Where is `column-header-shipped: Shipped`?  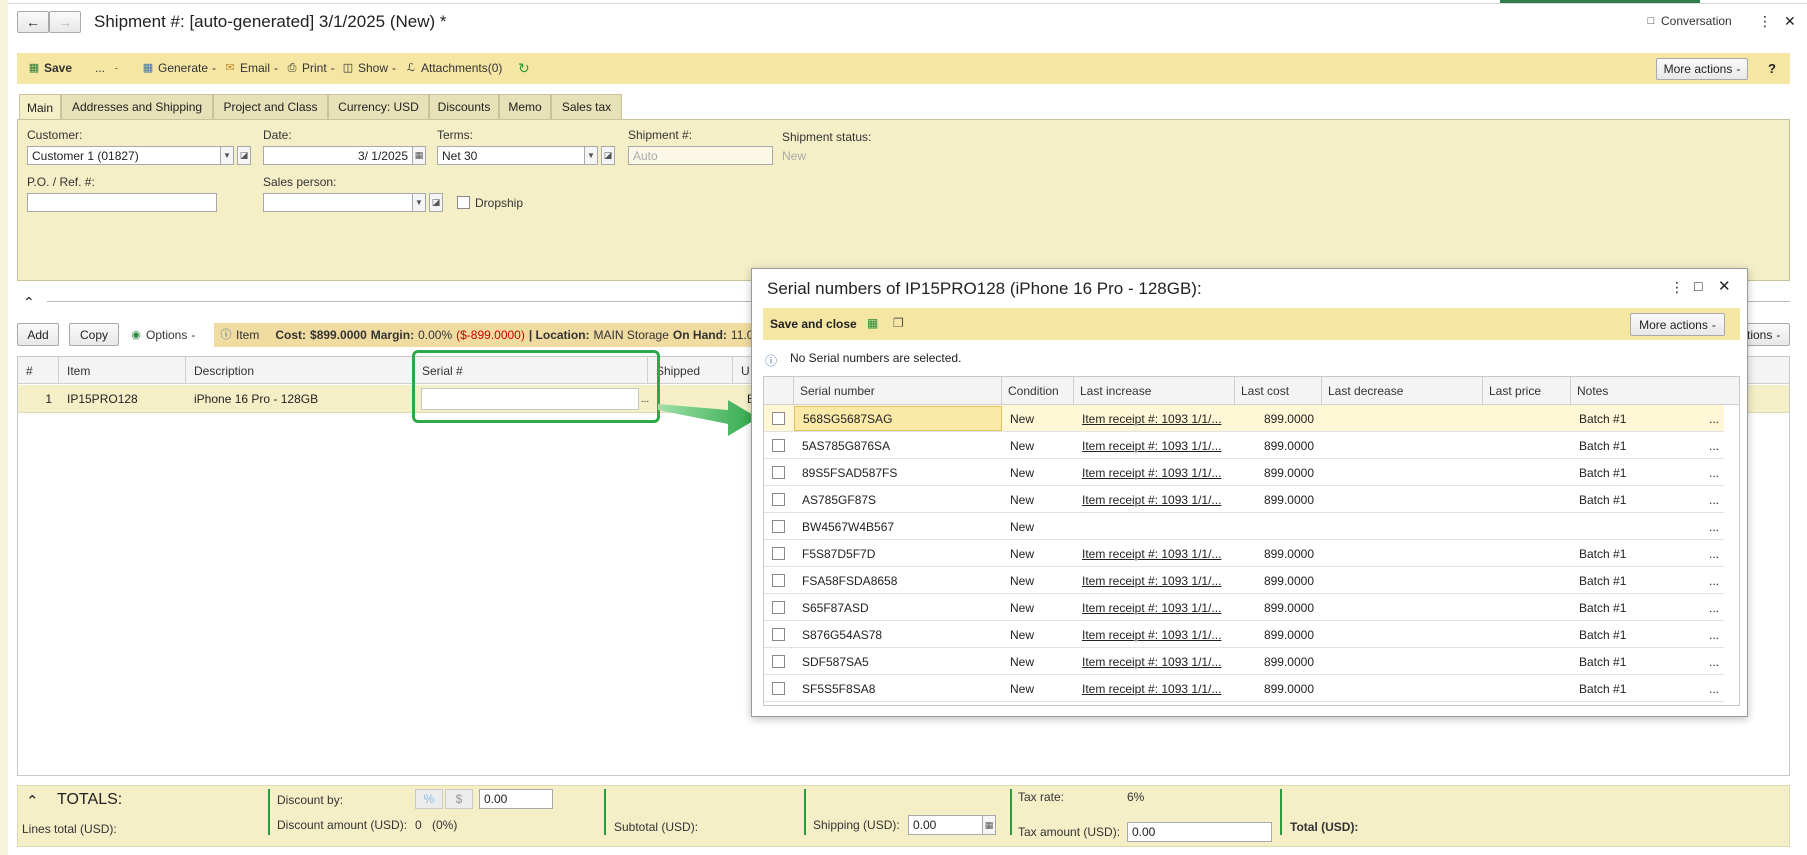
column-header-shipped: Shipped is located at coordinates (690, 370).